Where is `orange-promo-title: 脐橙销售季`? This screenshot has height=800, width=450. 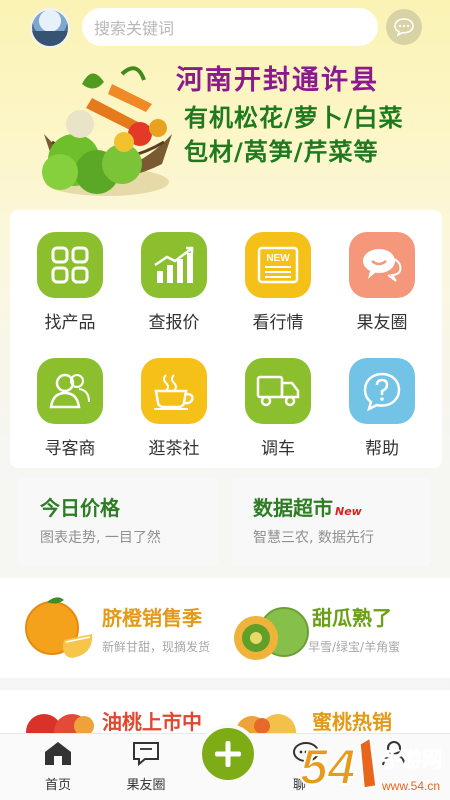 orange-promo-title: 脐橙销售季 is located at coordinates (152, 618).